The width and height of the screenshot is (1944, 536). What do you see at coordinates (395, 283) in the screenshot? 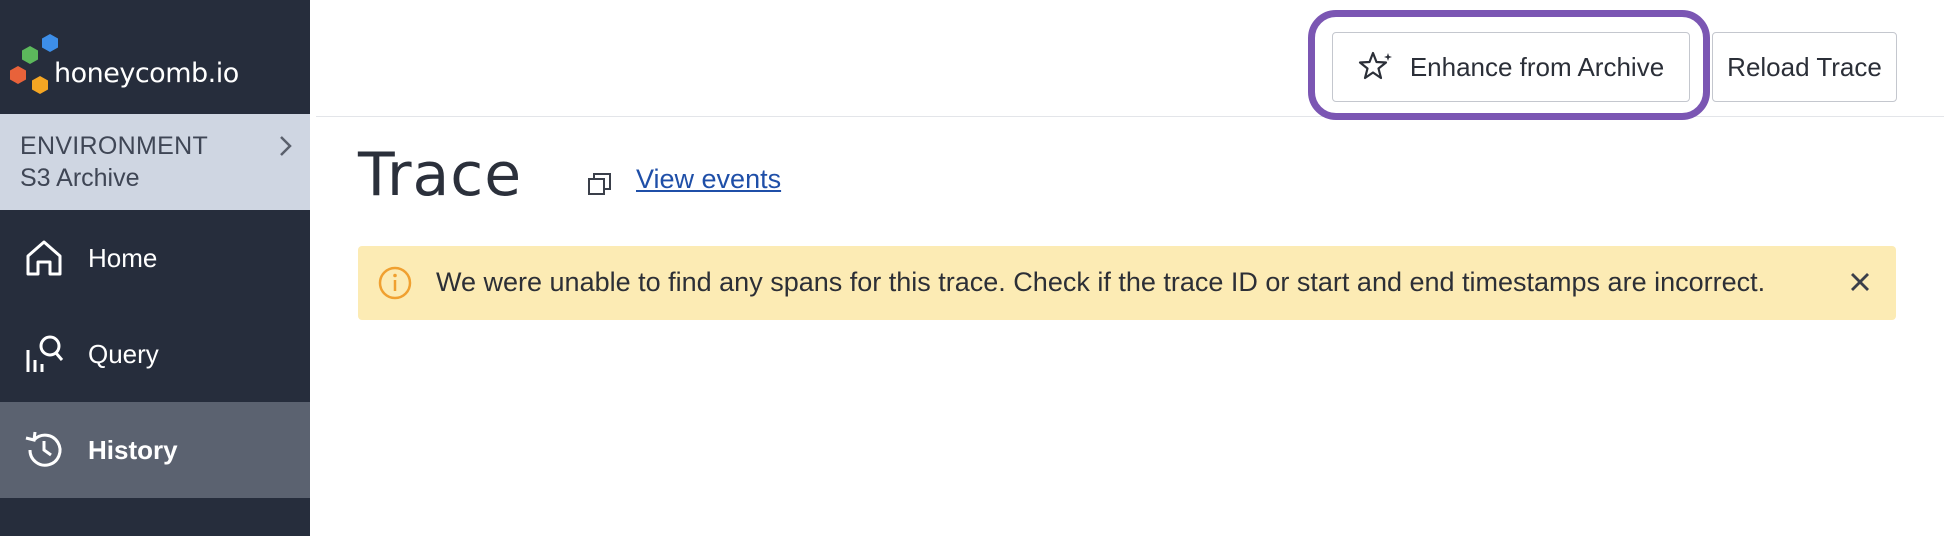
I see `info-icon` at bounding box center [395, 283].